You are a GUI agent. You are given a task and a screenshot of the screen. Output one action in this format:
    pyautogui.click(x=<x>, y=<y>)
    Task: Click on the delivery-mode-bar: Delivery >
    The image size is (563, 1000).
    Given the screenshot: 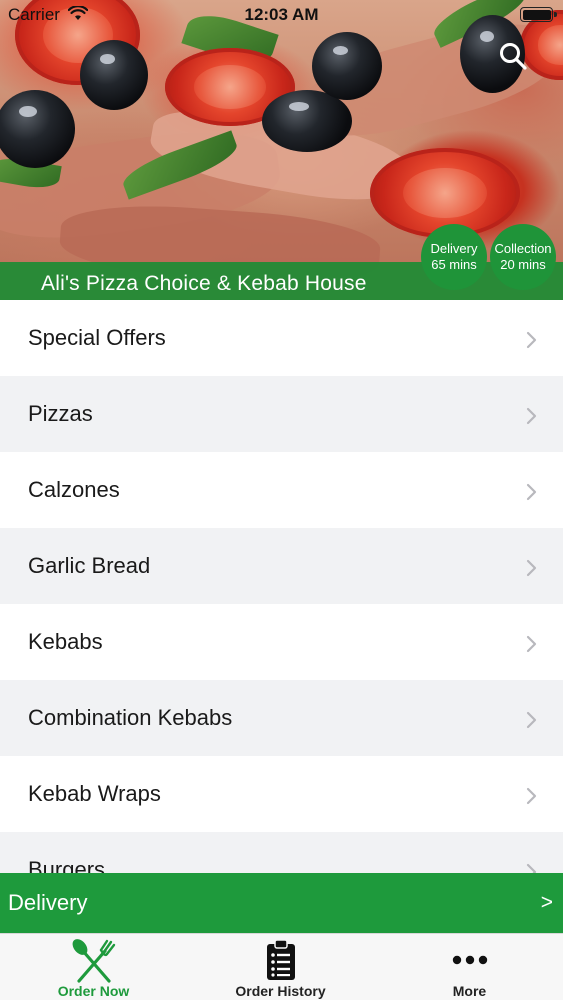 What is the action you would take?
    pyautogui.click(x=281, y=903)
    